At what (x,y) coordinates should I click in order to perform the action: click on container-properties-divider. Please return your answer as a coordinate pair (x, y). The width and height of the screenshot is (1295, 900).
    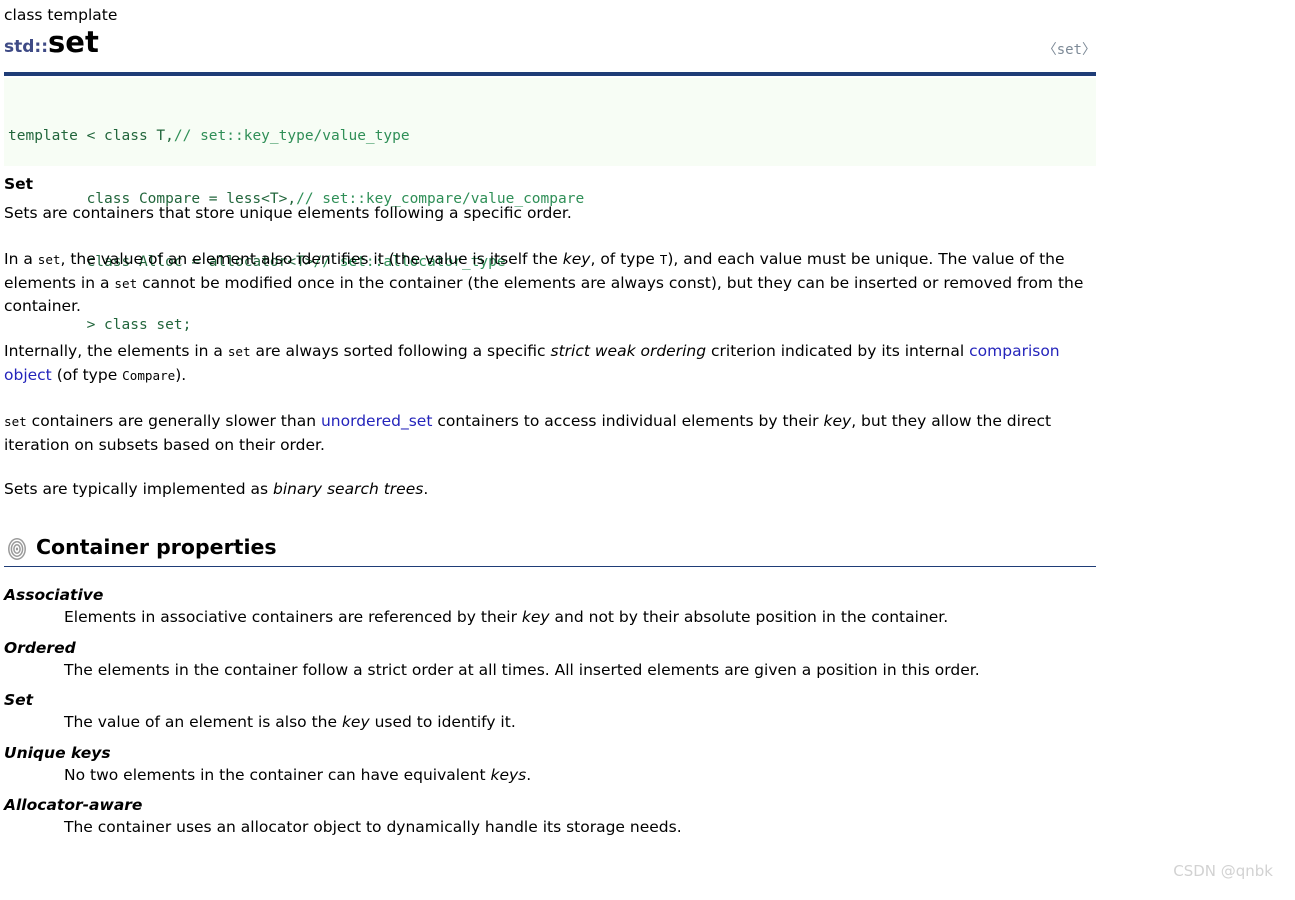
    Looking at the image, I should click on (550, 566).